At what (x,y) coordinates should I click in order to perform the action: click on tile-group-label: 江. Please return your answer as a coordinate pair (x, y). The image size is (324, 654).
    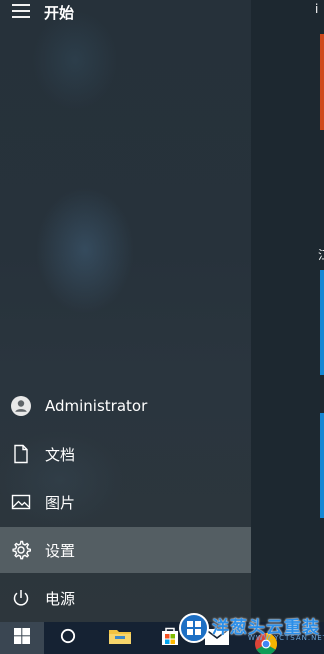
    Looking at the image, I should click on (321, 254).